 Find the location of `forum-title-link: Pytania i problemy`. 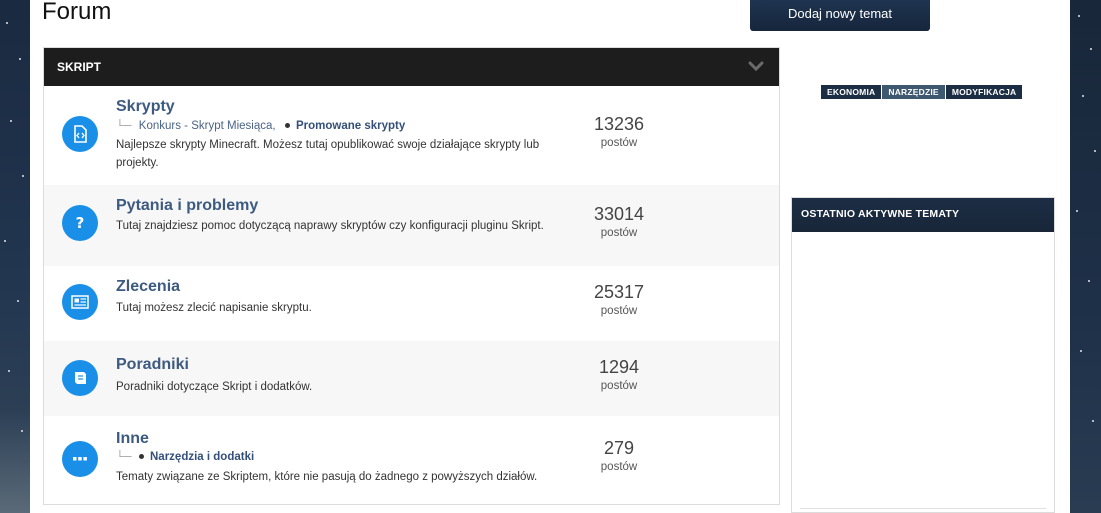

forum-title-link: Pytania i problemy is located at coordinates (187, 206).